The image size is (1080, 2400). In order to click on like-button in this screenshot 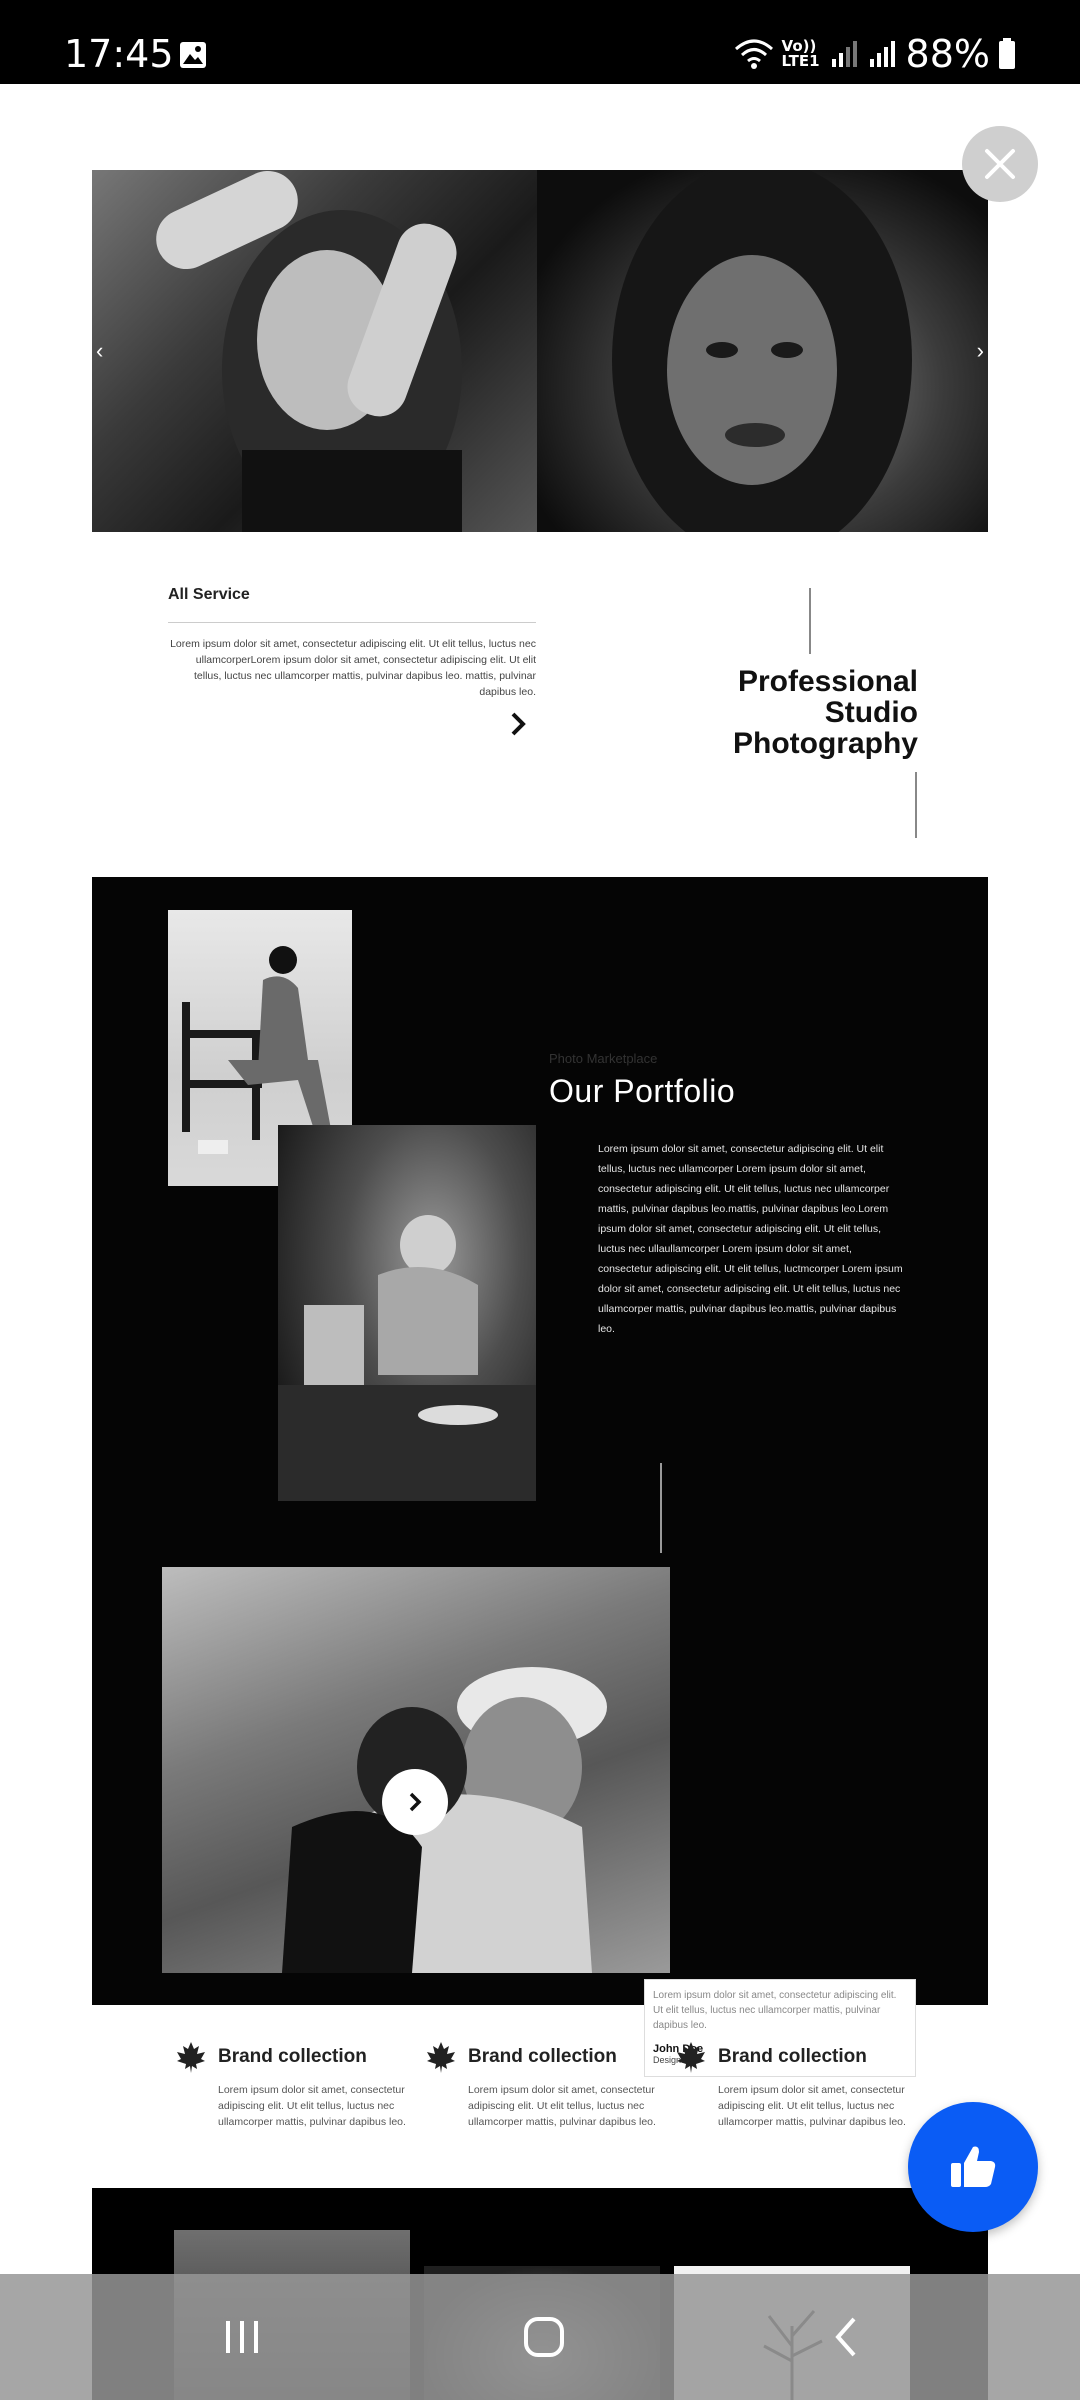, I will do `click(973, 2167)`.